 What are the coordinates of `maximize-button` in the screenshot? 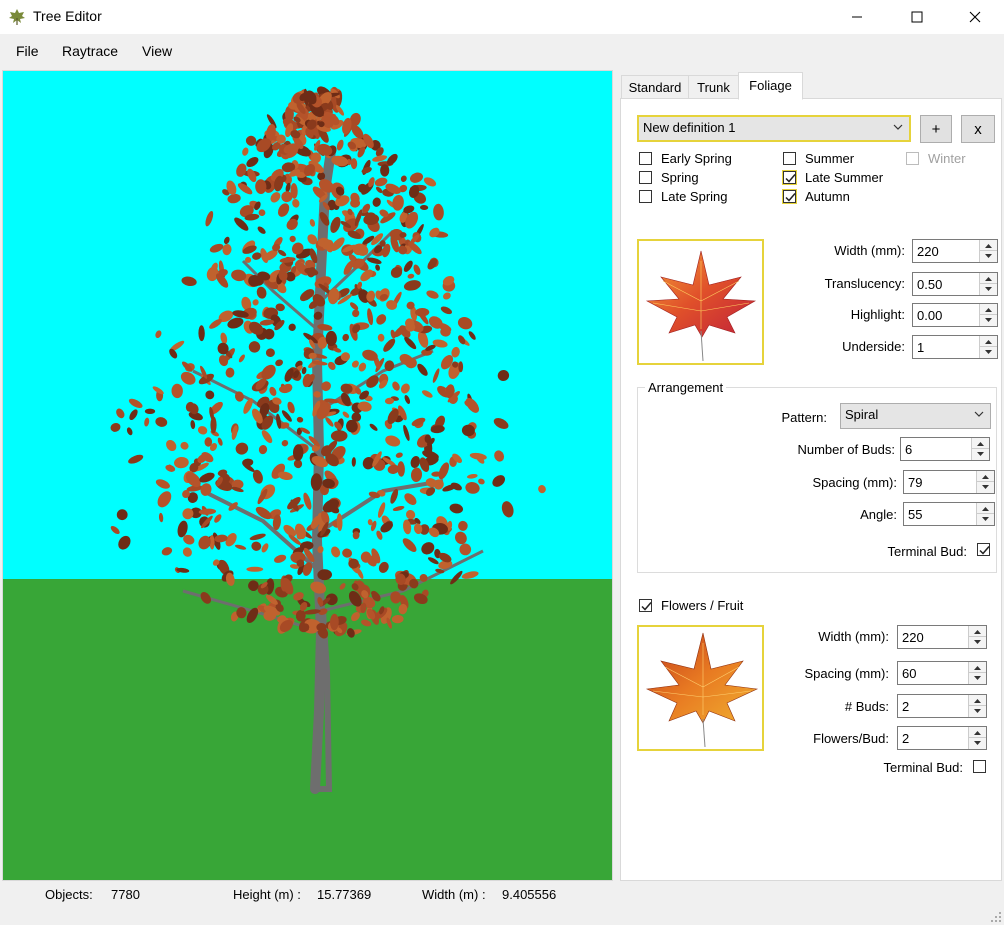 It's located at (917, 17).